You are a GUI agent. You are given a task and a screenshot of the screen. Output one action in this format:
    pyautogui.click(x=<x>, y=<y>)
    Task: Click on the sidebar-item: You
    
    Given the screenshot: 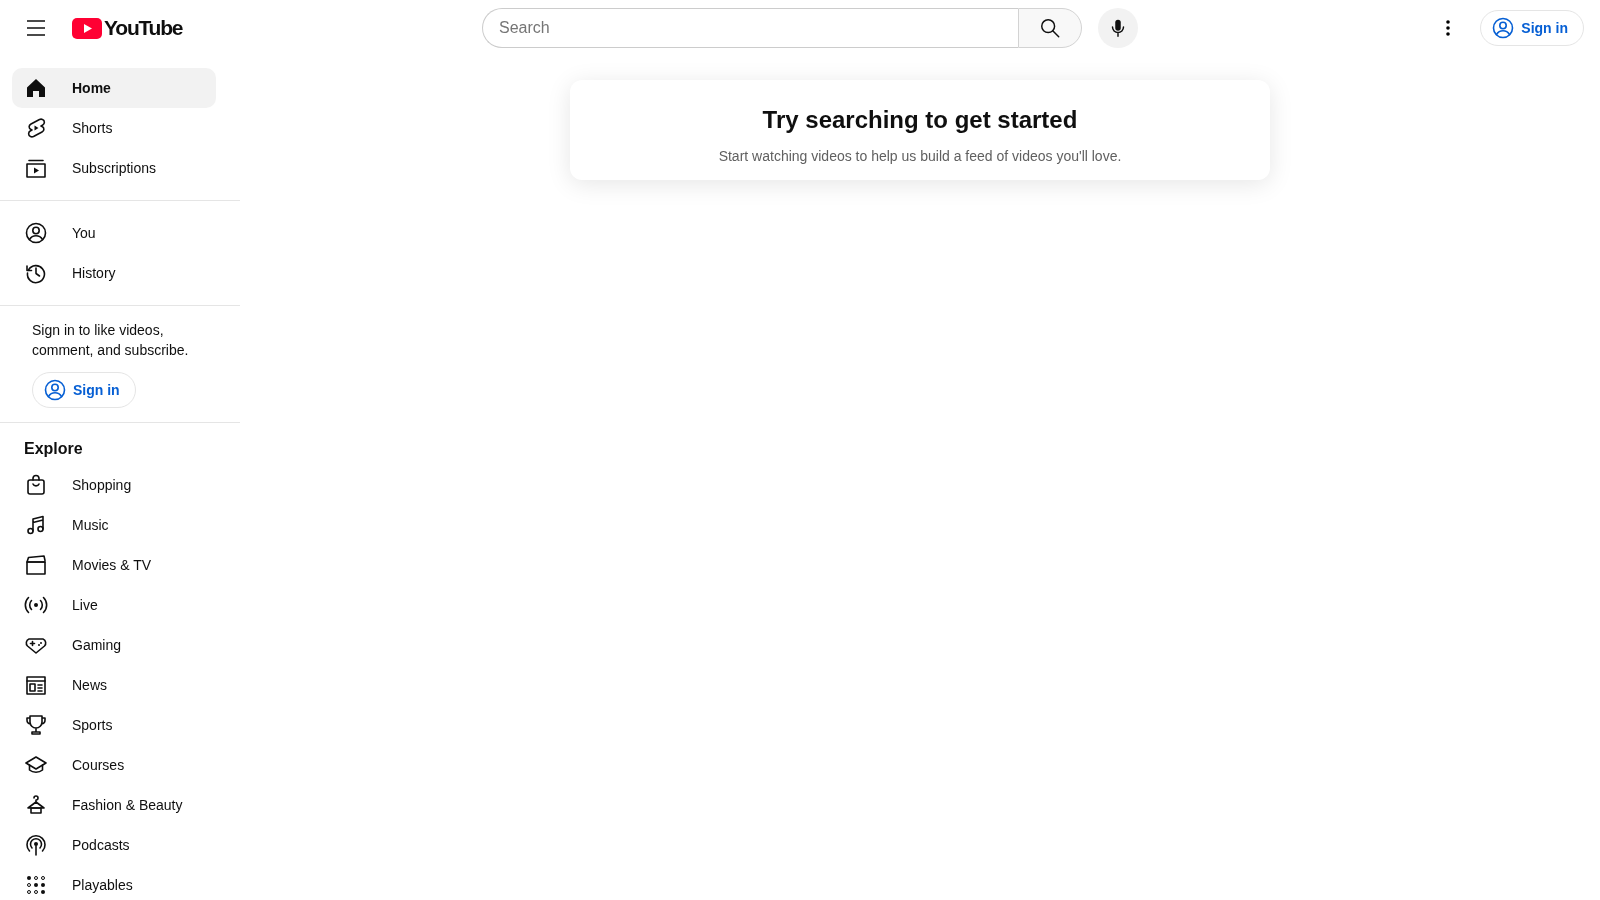 What is the action you would take?
    pyautogui.click(x=114, y=233)
    